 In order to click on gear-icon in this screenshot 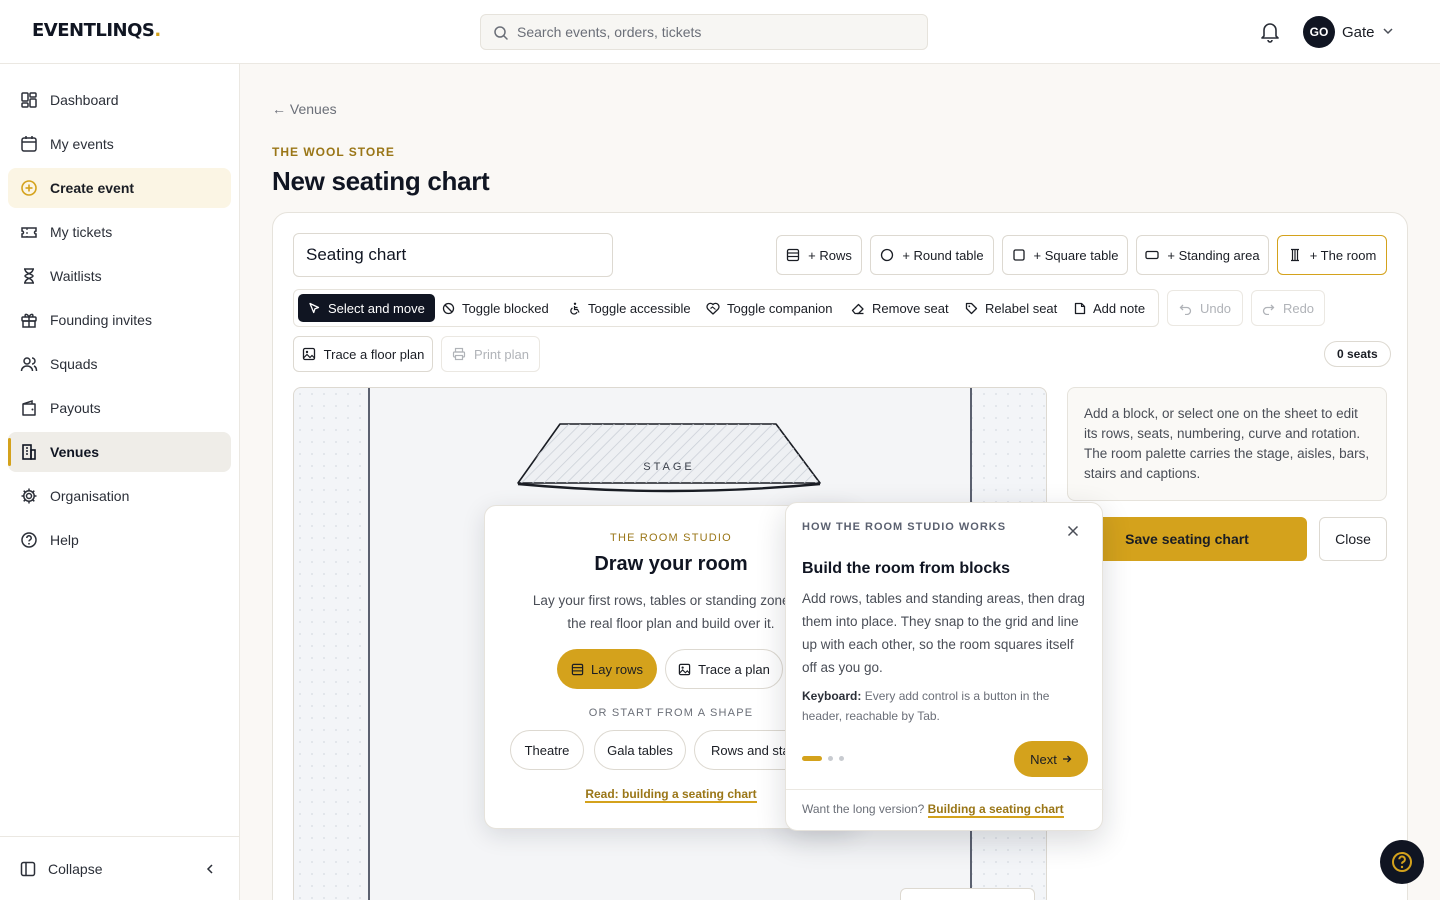, I will do `click(29, 496)`.